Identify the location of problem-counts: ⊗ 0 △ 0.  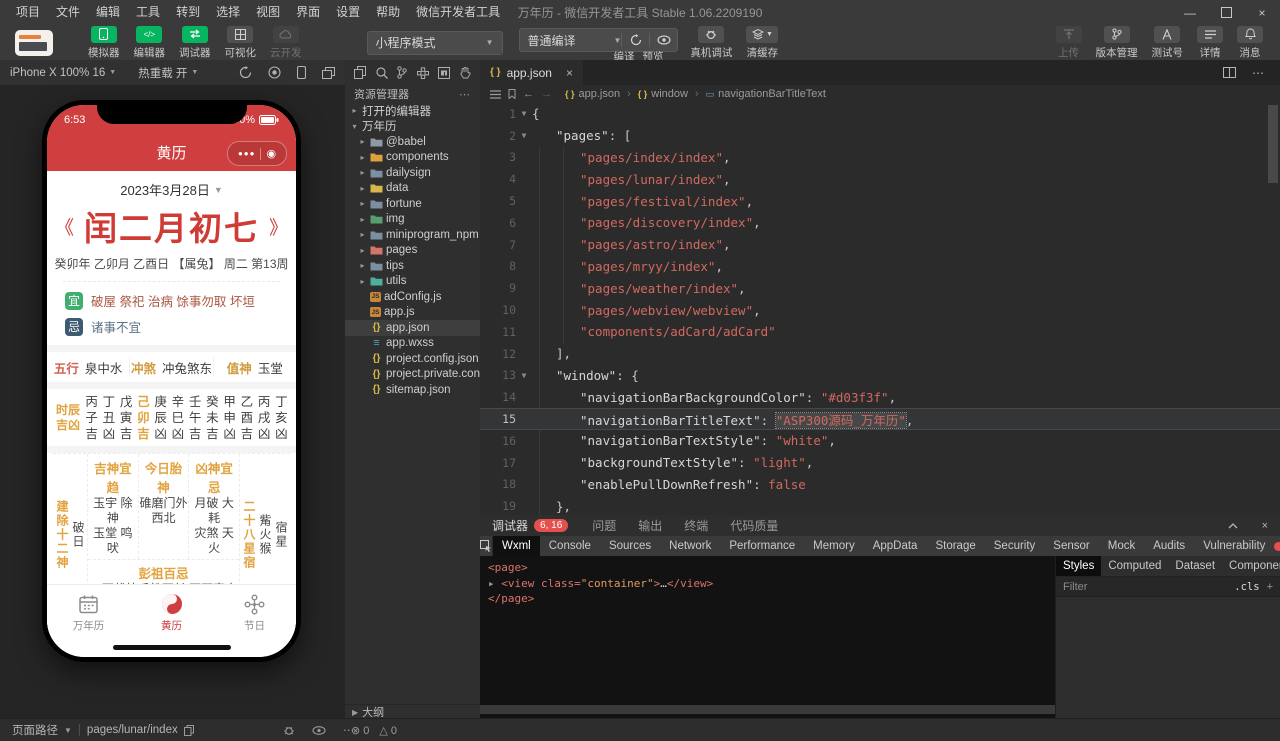
(374, 730).